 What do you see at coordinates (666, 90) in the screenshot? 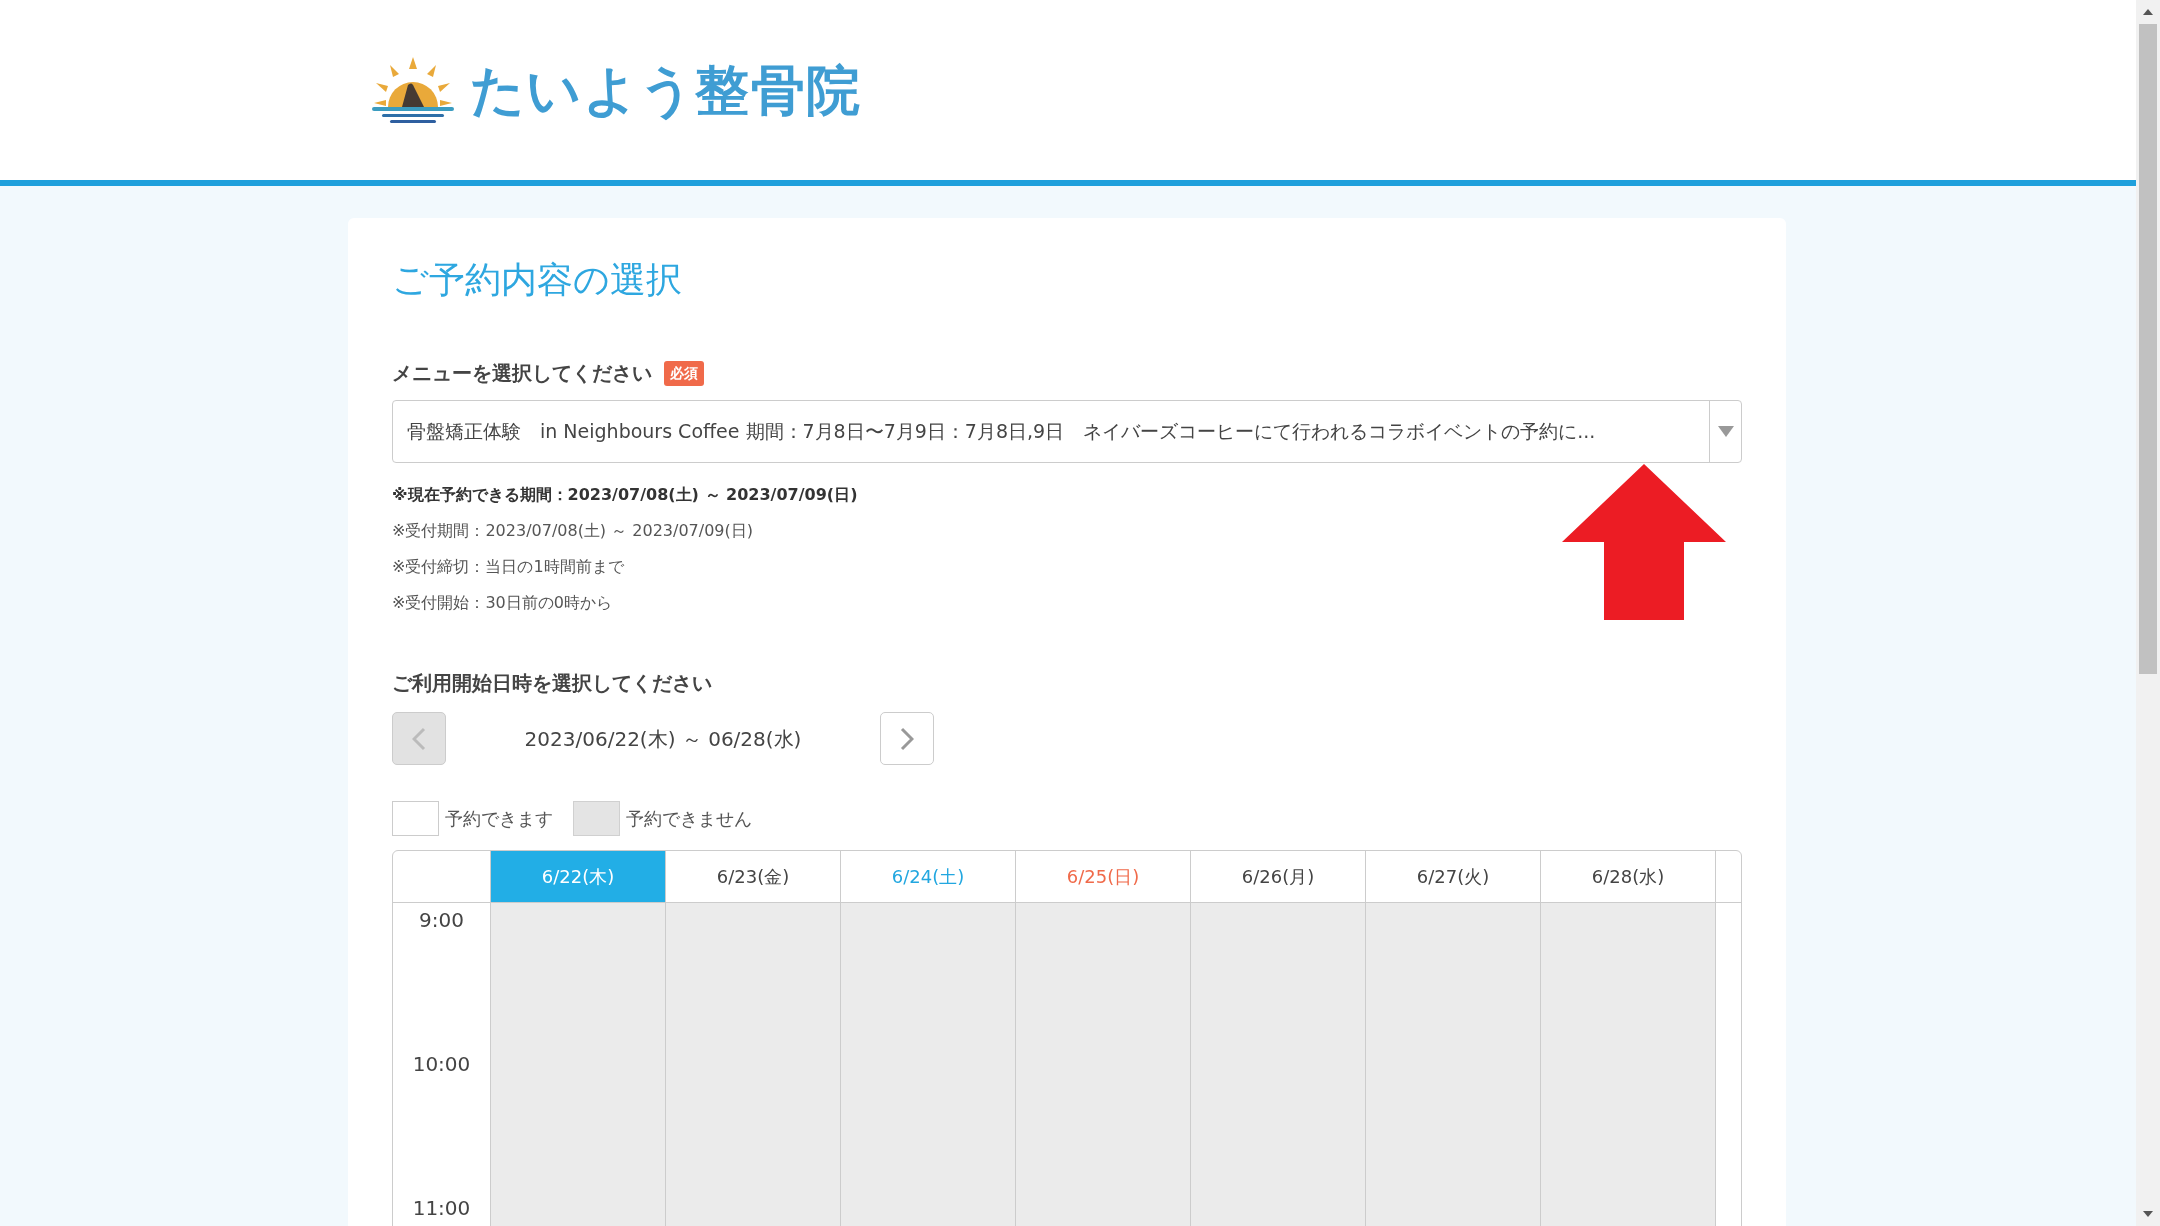
I see `clinic-name-logo: たいよう整骨院` at bounding box center [666, 90].